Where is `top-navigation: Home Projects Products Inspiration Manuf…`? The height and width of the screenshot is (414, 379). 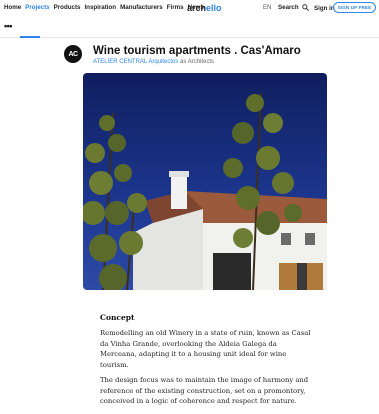
top-navigation: Home Projects Products Inspiration Manuf… is located at coordinates (189, 9).